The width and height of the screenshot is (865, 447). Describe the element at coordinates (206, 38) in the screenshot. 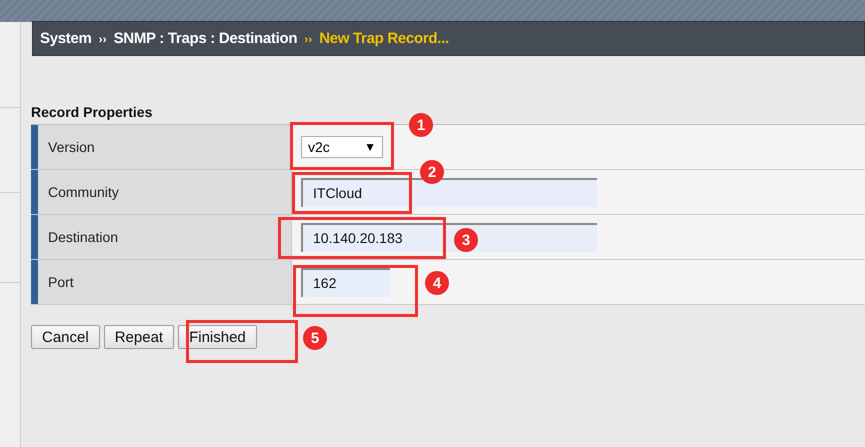

I see `breadcrumb-item: SNMP : Traps : Destination` at that location.